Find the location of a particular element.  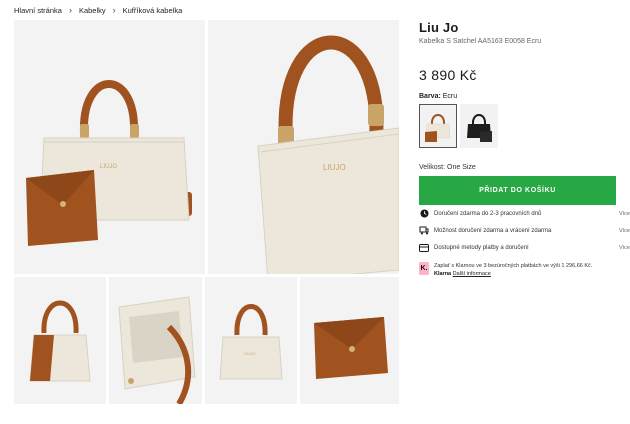

bag-interior-image is located at coordinates (157, 350).